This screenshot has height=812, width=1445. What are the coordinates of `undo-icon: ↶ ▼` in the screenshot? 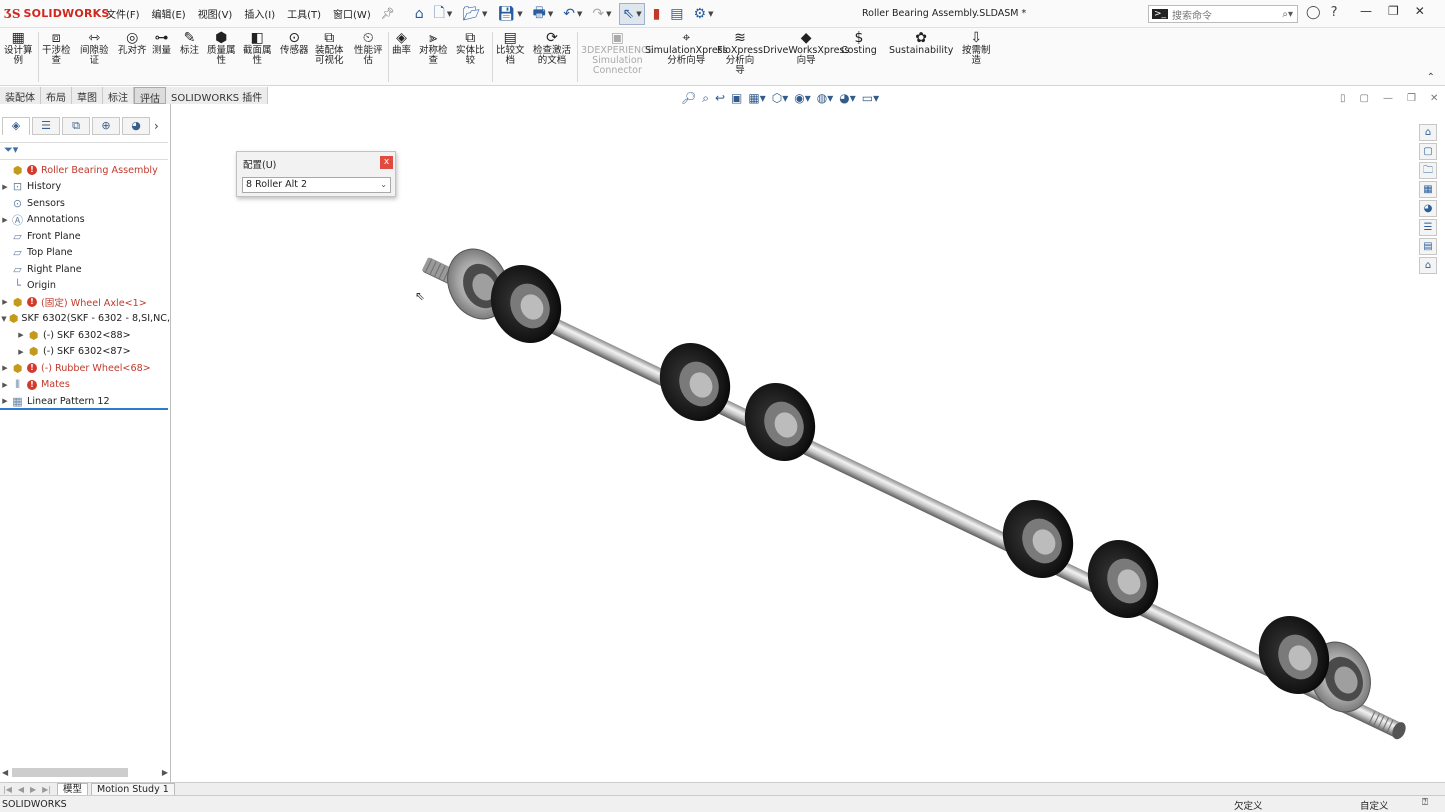 It's located at (572, 14).